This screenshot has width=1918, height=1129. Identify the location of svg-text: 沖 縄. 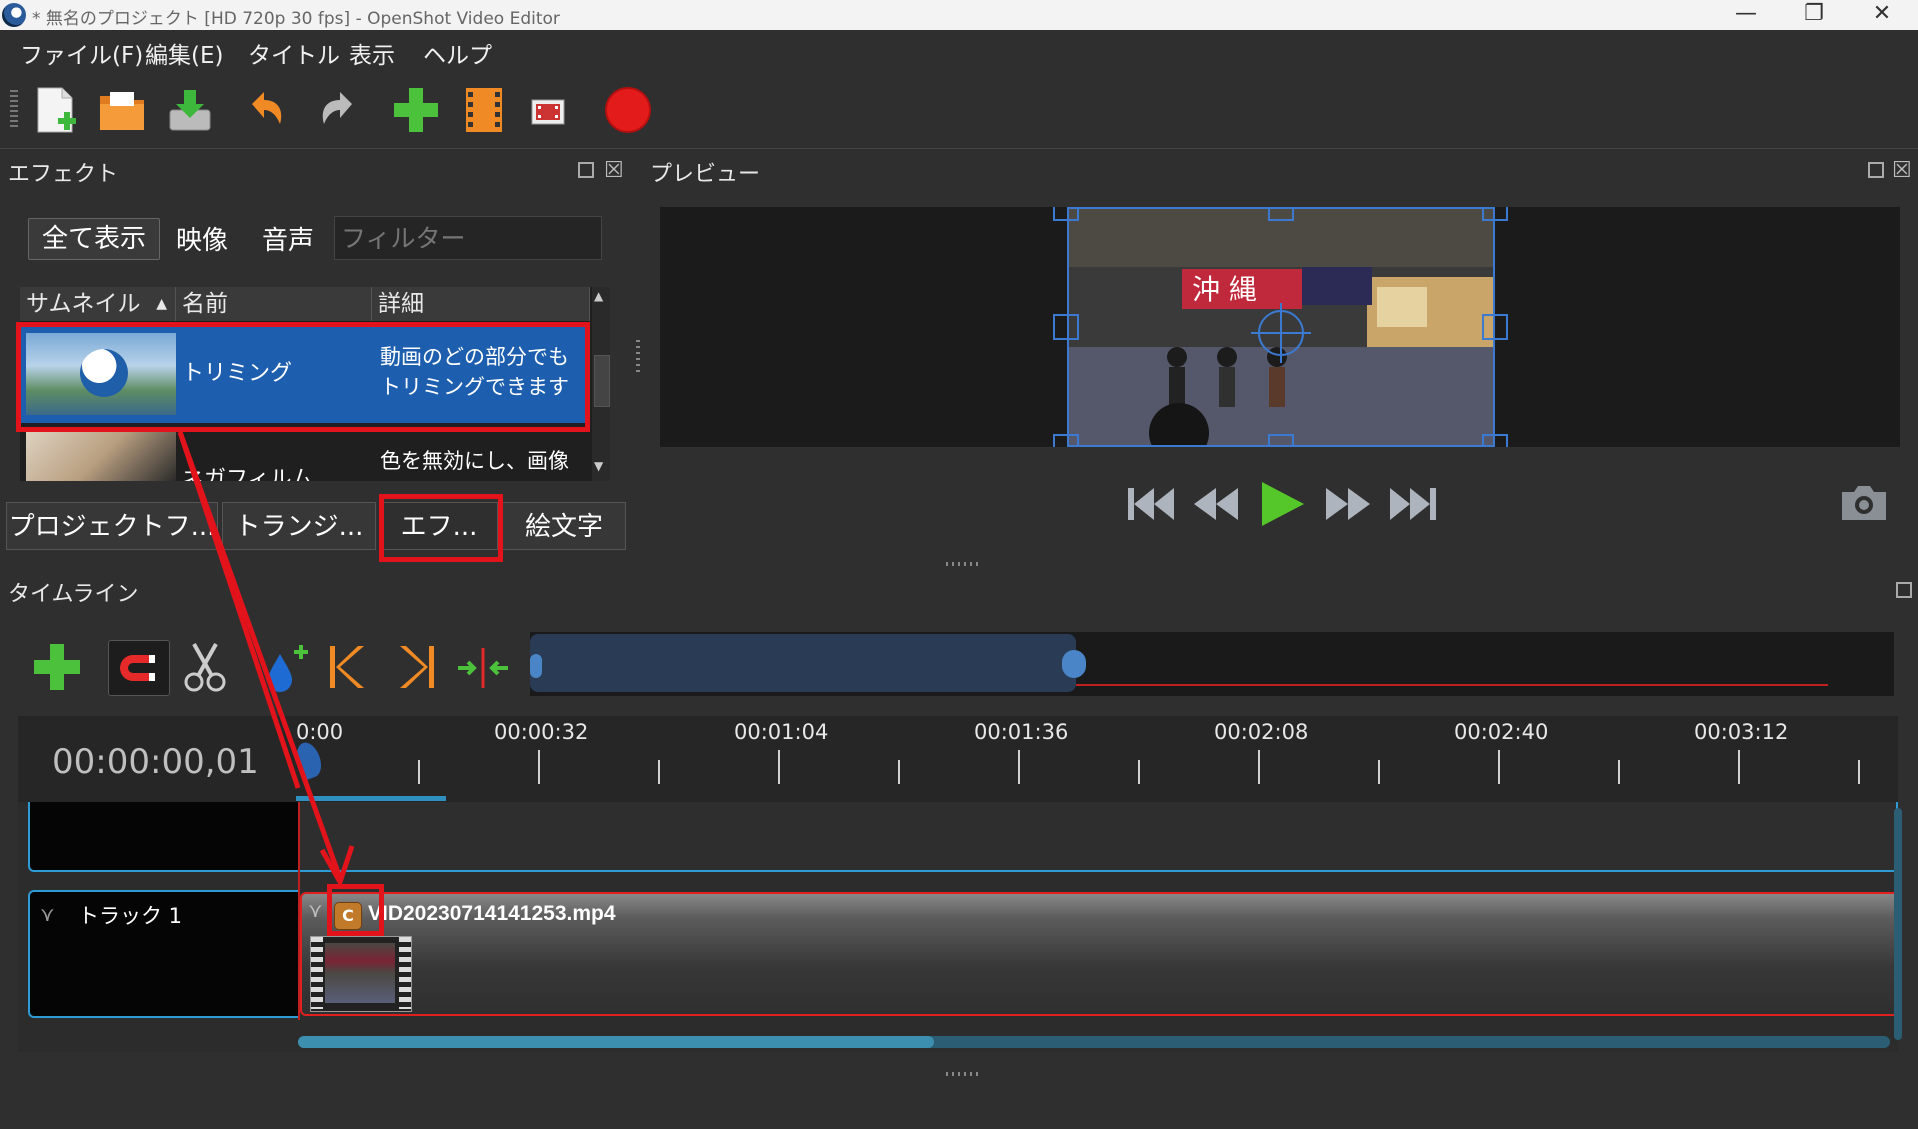
(1224, 289).